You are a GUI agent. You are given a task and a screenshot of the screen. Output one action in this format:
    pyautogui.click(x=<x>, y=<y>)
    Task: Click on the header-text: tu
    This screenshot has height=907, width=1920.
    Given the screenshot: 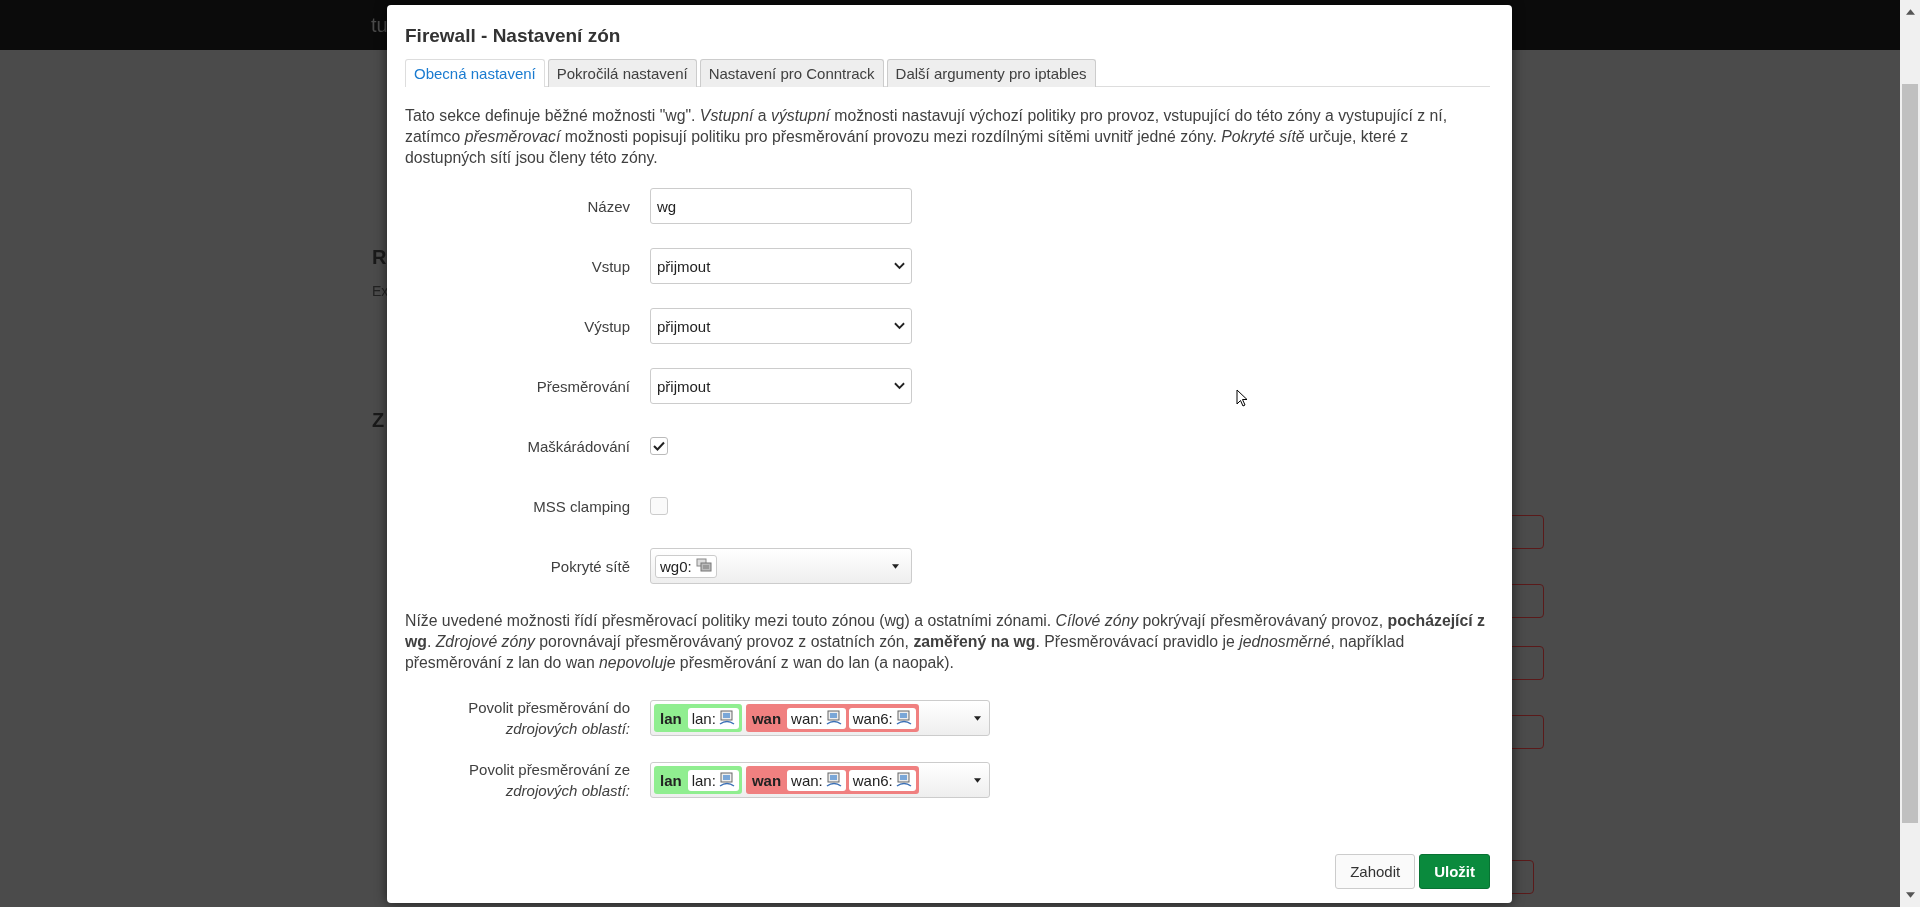 What is the action you would take?
    pyautogui.click(x=379, y=25)
    